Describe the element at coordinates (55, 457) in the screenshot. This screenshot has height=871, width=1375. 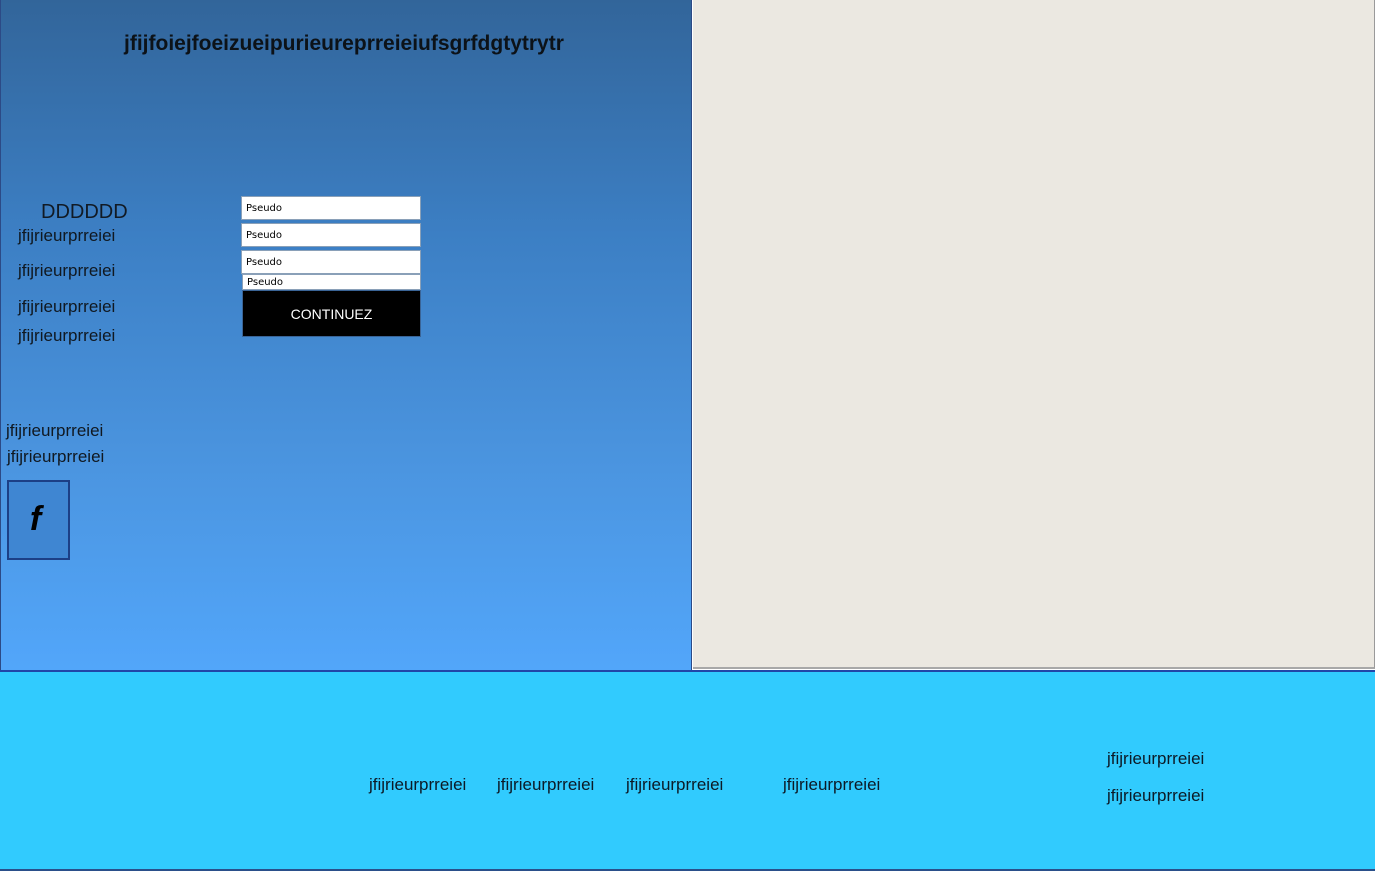
I see `sidebar-bottom-link-2: jfijrieurprreiei` at that location.